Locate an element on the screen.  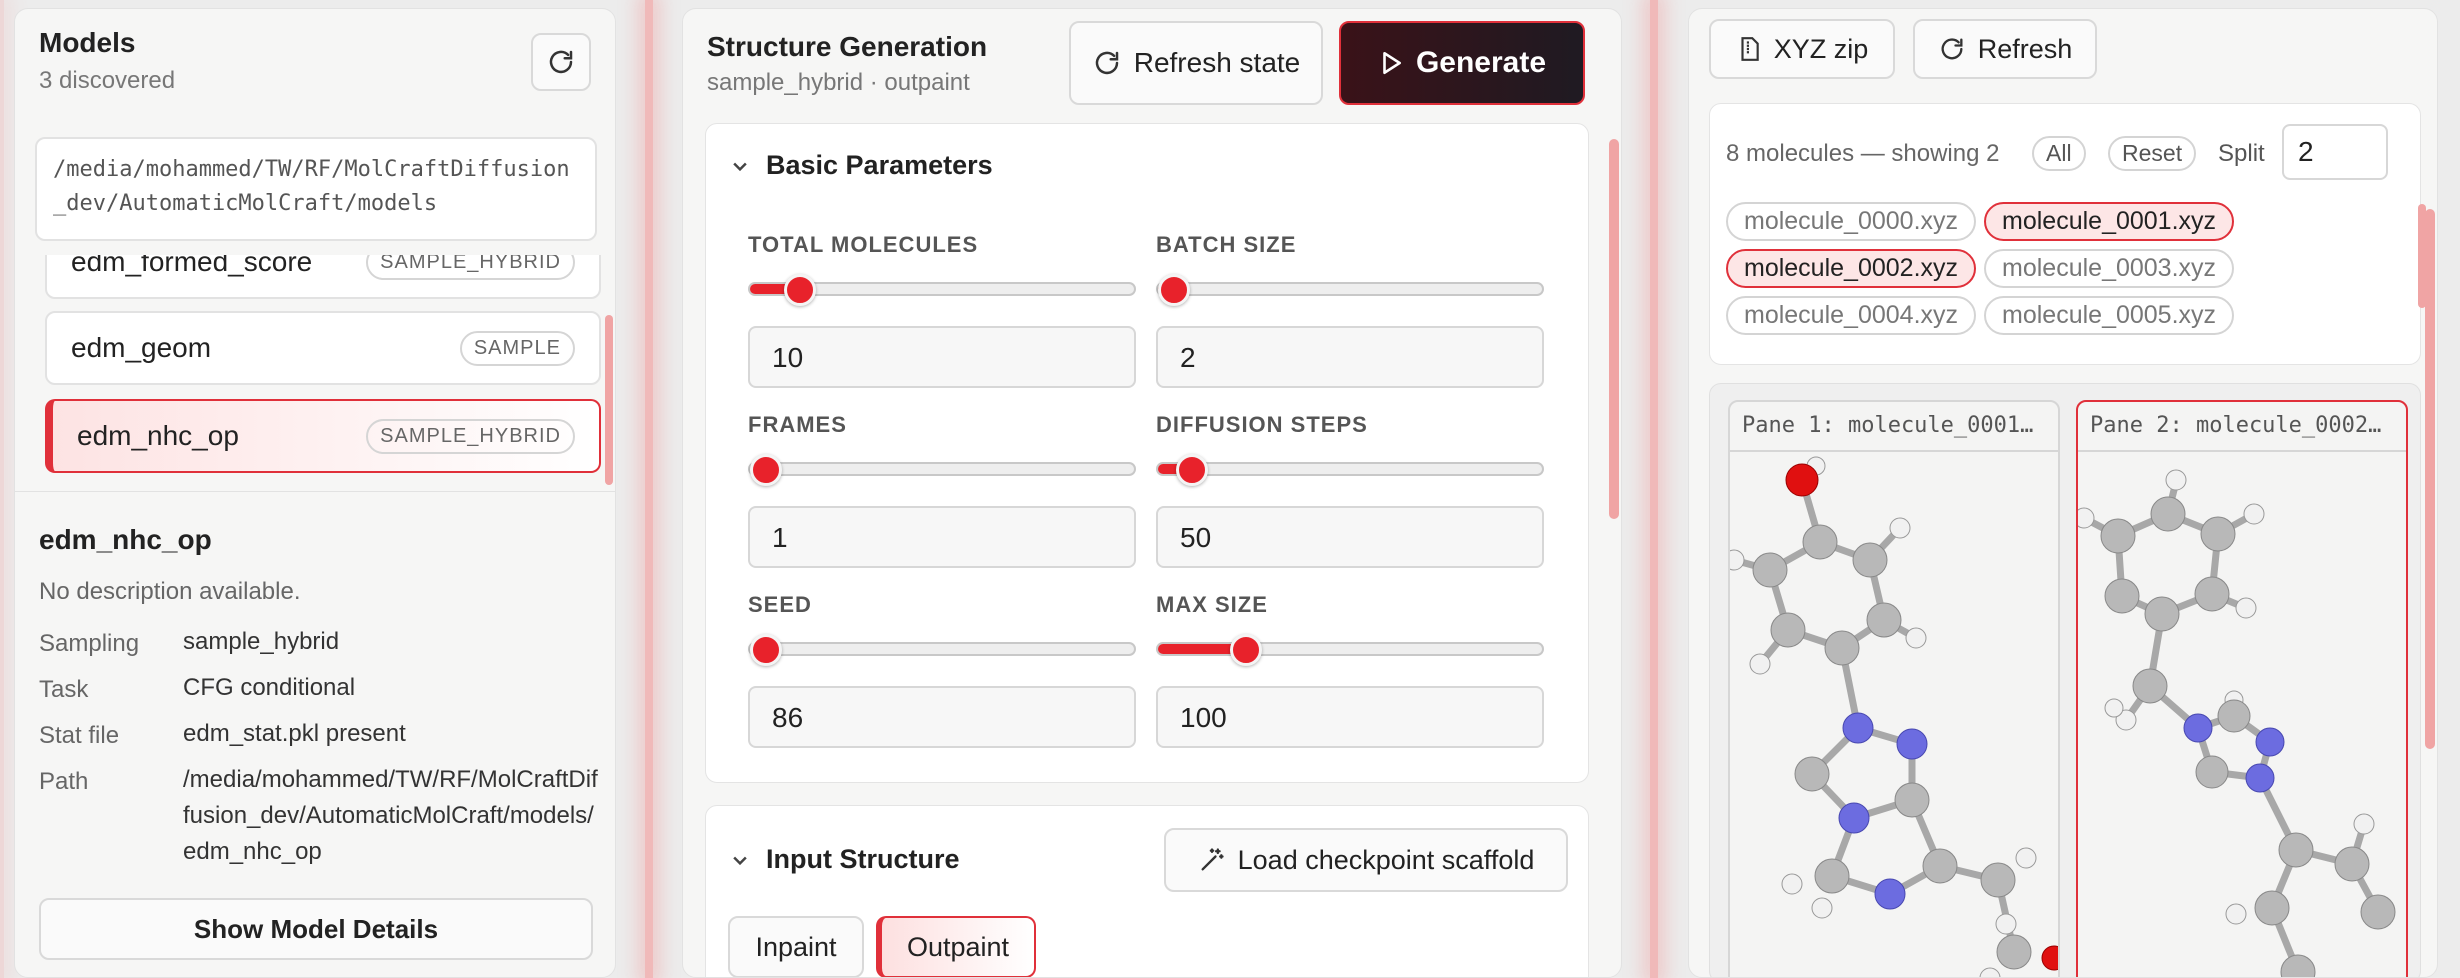
split-label: Split is located at coordinates (2241, 153).